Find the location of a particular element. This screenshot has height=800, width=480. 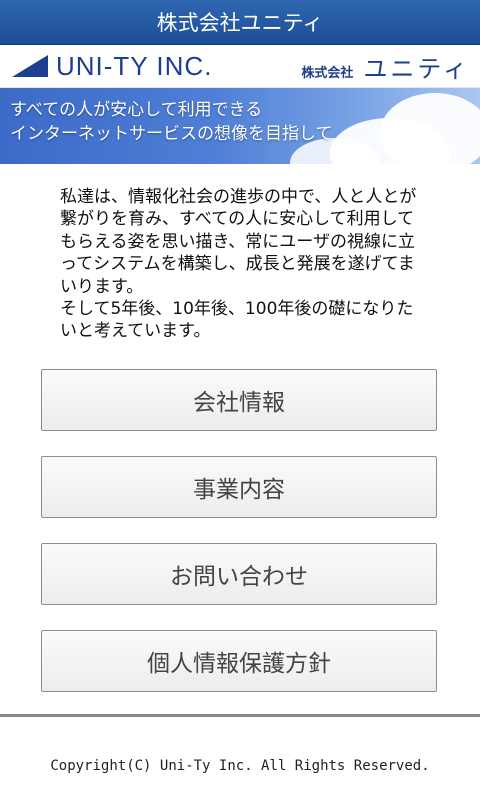

banner-line-2: インターネットサービスの想像を目指して is located at coordinates (171, 134).